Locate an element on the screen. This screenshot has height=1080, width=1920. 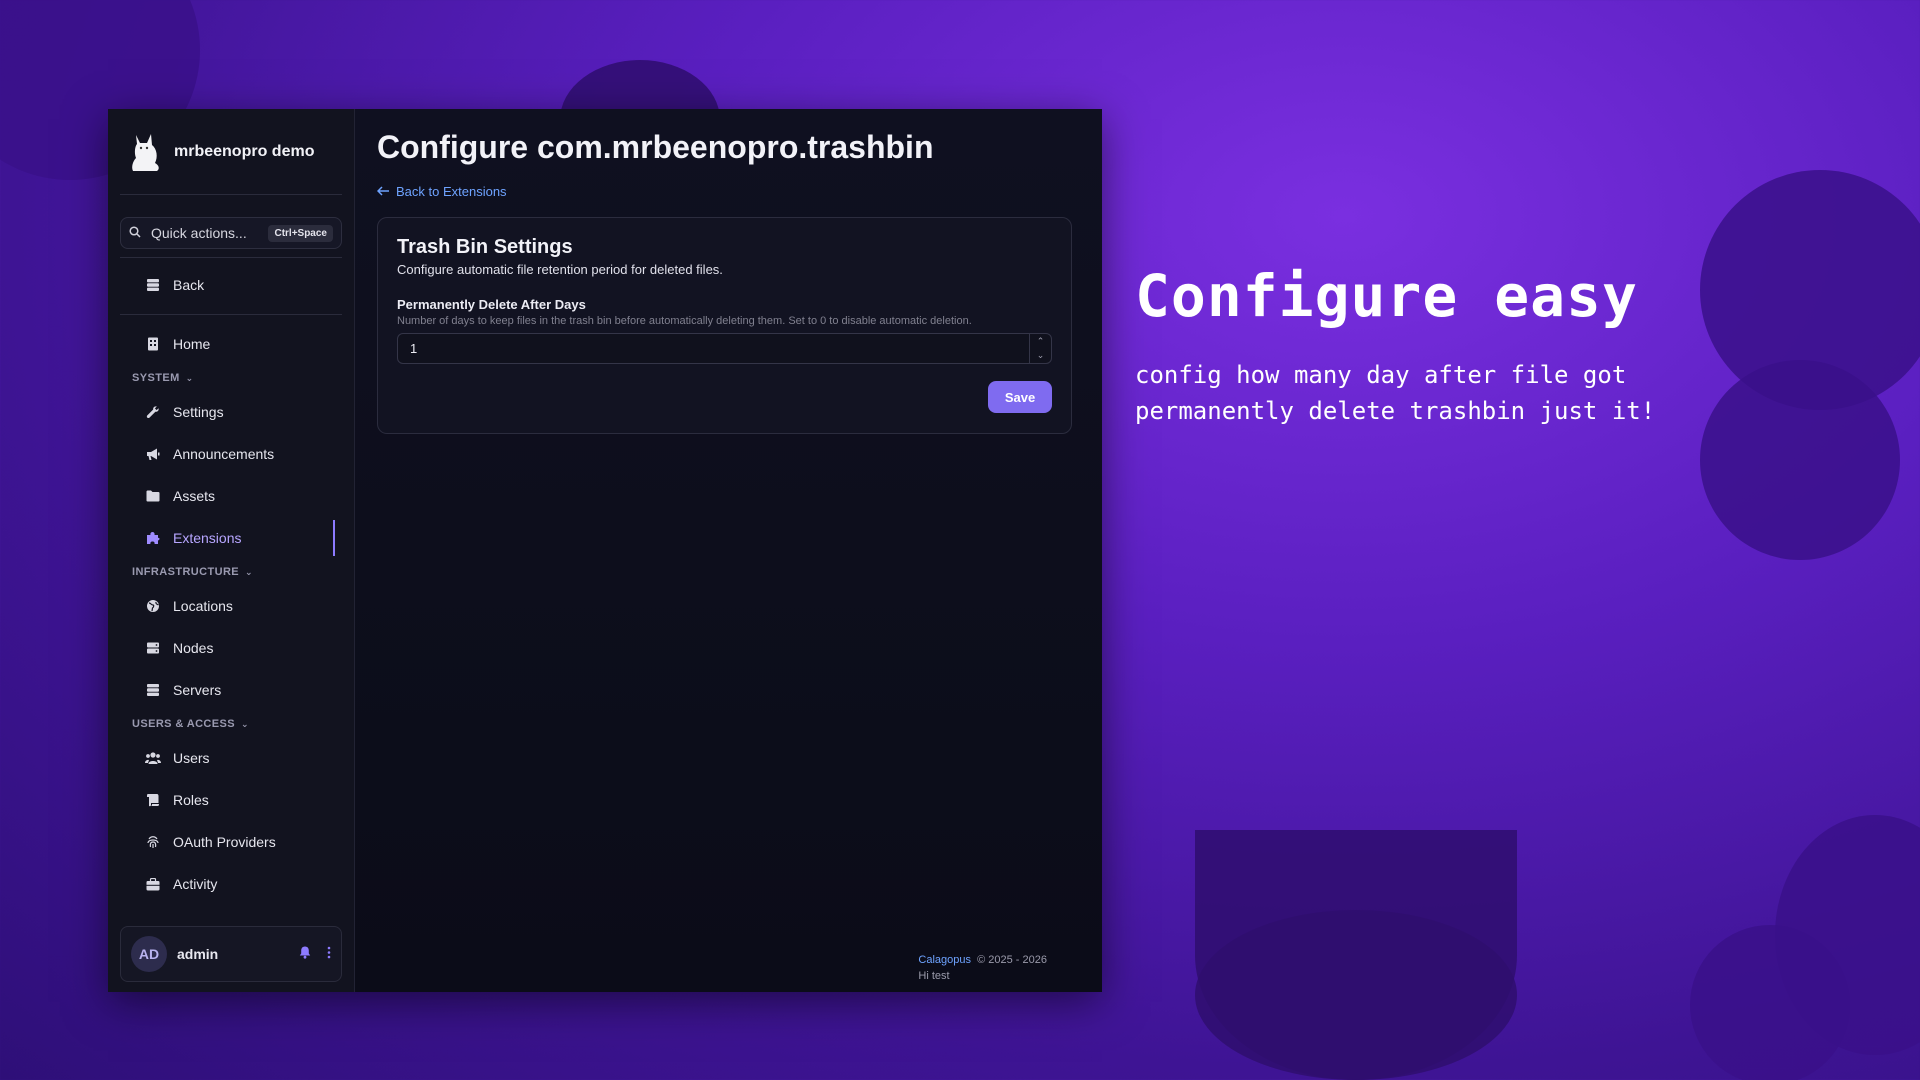
back-to-extensions-link: Back to Extensions is located at coordinates (441, 191).